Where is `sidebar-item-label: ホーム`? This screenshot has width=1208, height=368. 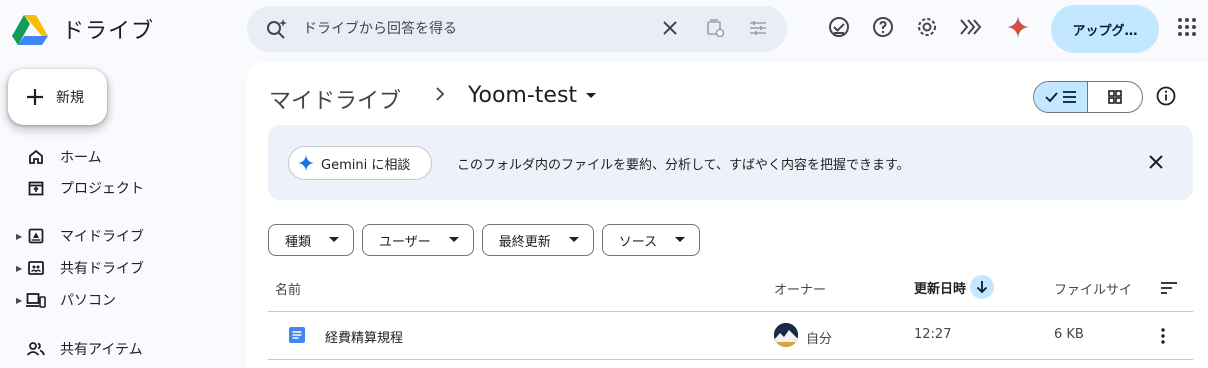 sidebar-item-label: ホーム is located at coordinates (81, 158).